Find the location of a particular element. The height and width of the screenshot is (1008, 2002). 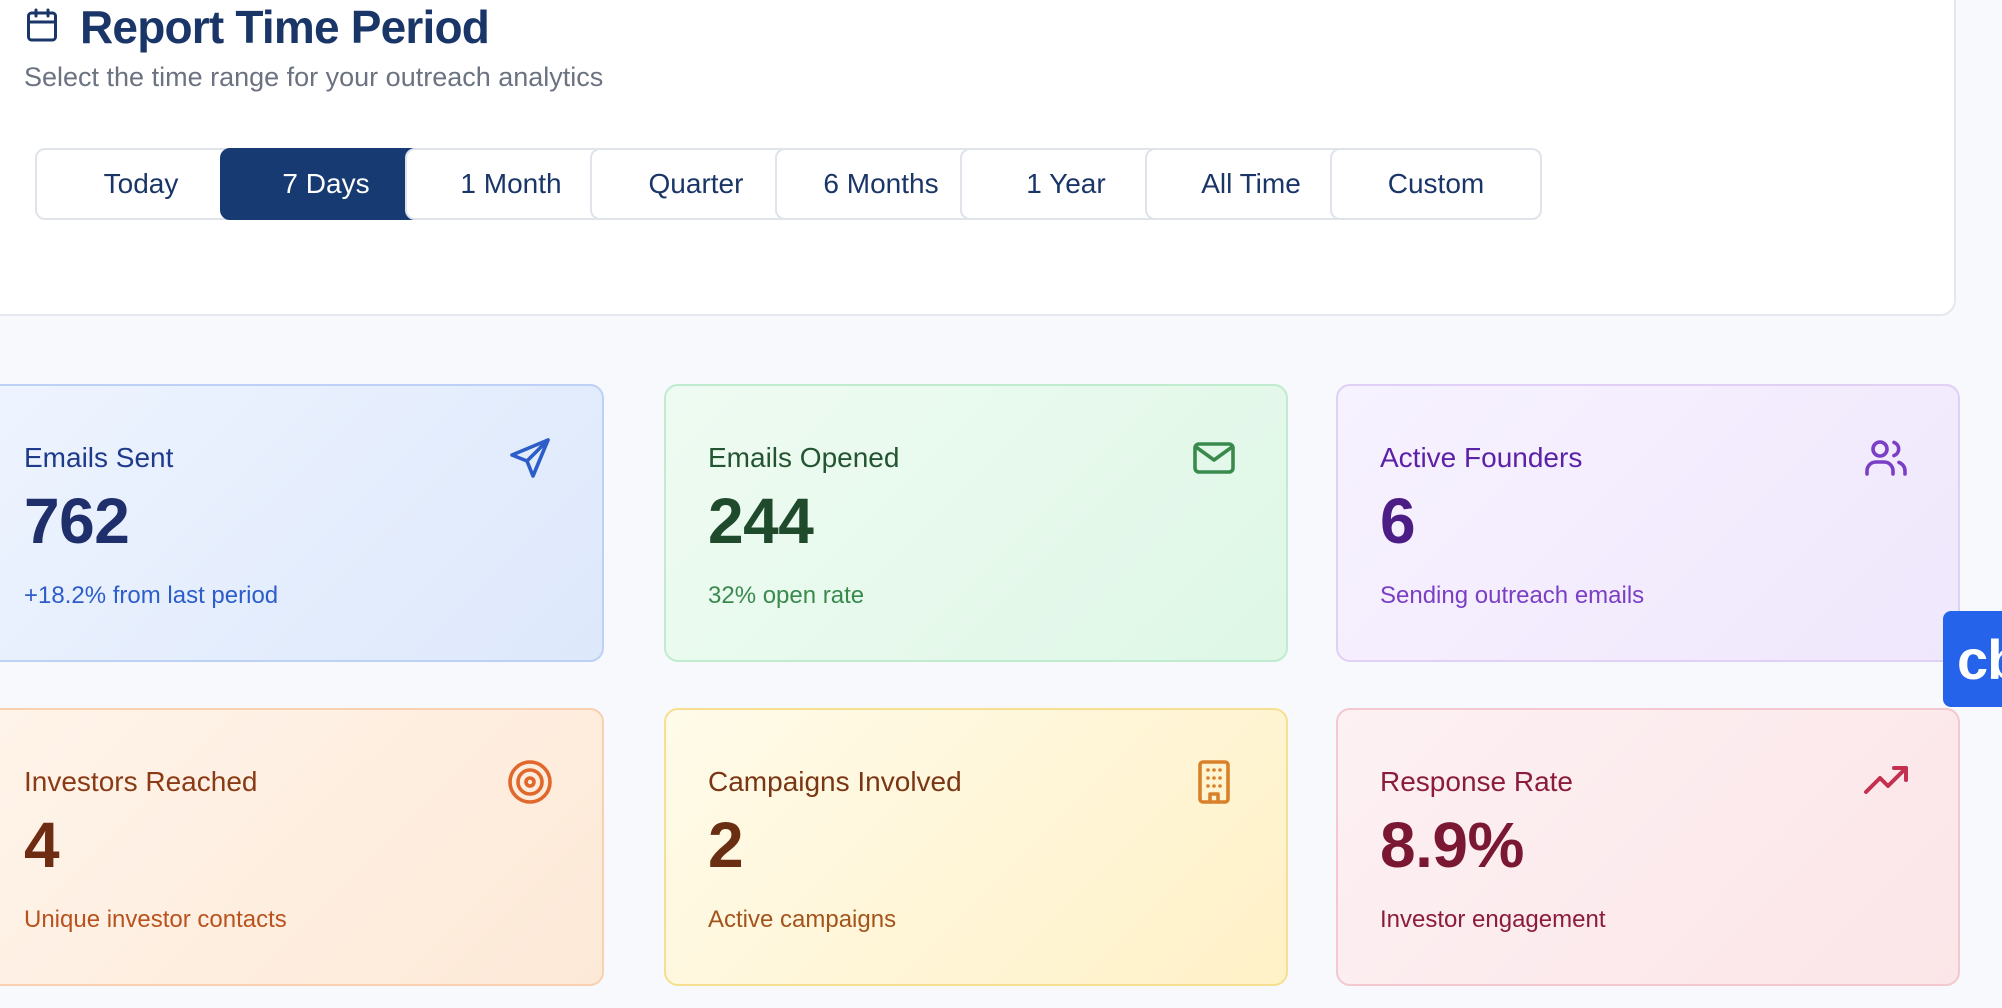

stat-value: 8.9% is located at coordinates (1452, 845).